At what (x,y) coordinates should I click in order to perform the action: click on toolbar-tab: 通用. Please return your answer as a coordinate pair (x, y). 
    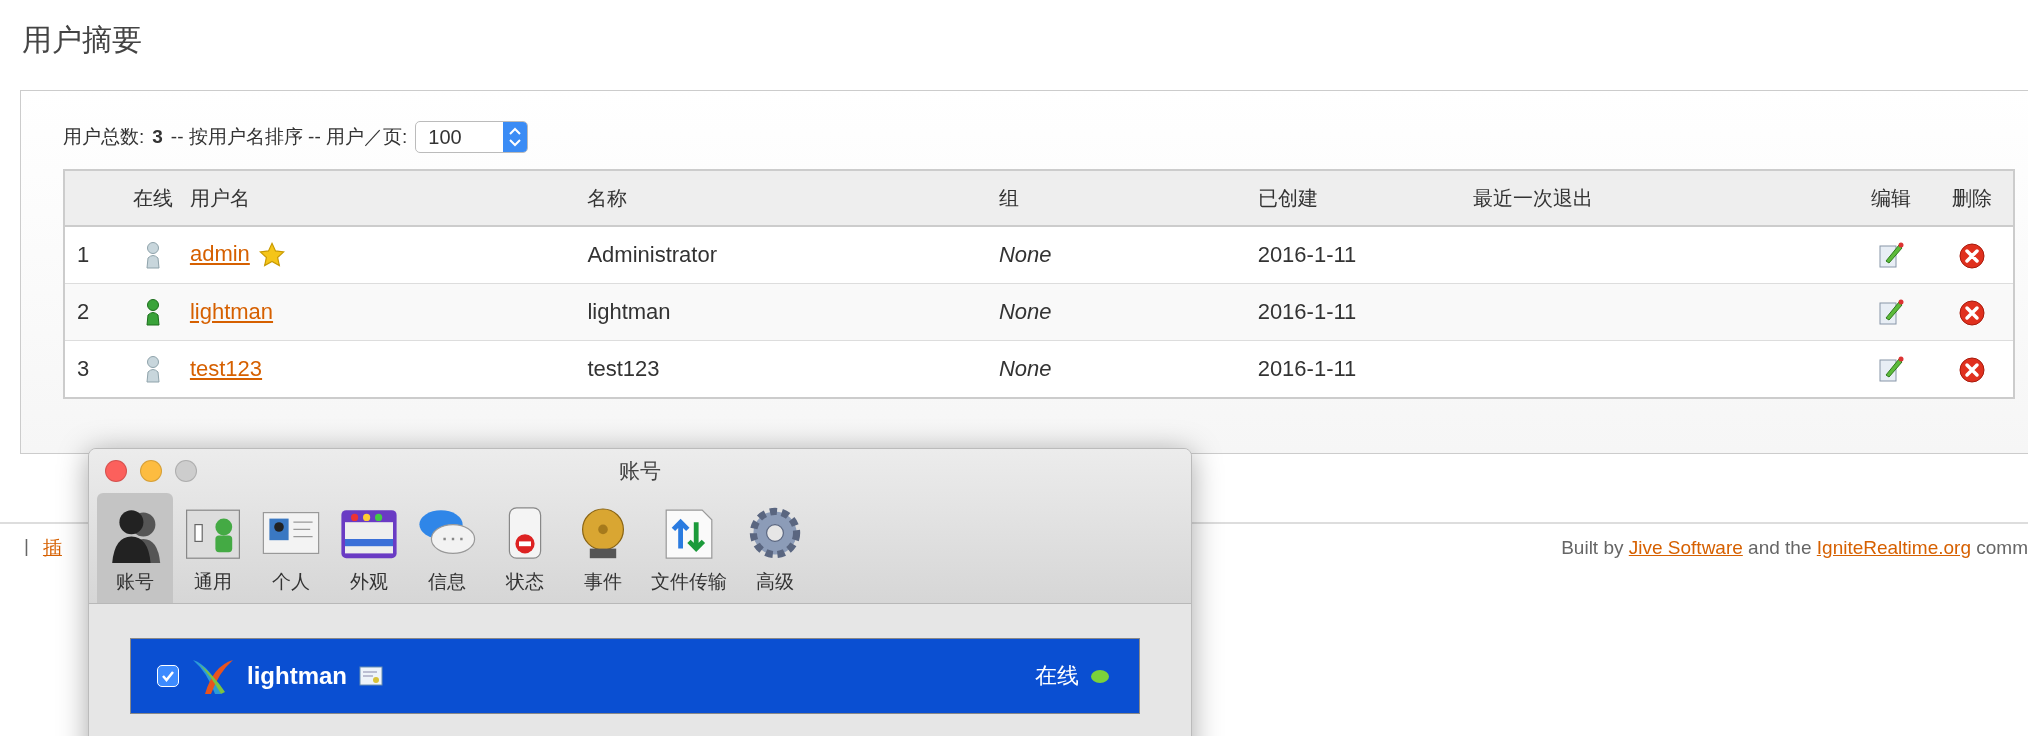
    Looking at the image, I should click on (213, 548).